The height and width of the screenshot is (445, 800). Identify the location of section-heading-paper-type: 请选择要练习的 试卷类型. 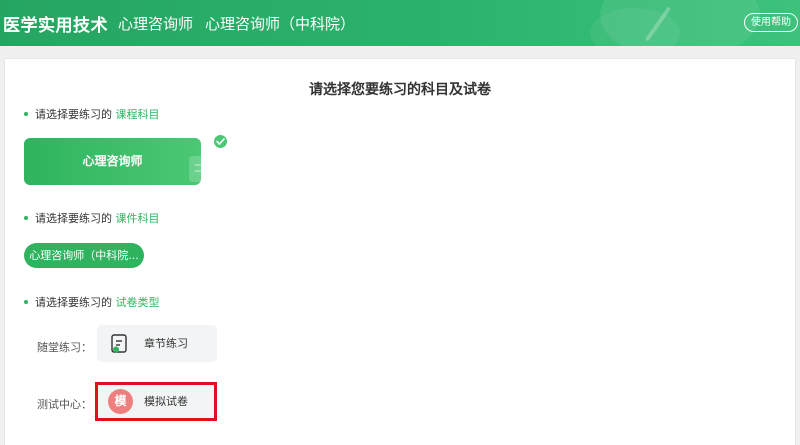
(92, 302).